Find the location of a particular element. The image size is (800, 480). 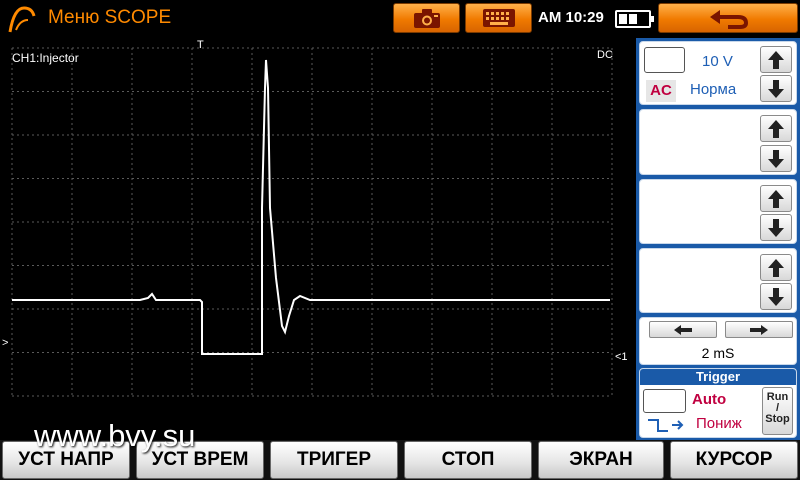

ch3-down-button is located at coordinates (776, 227).